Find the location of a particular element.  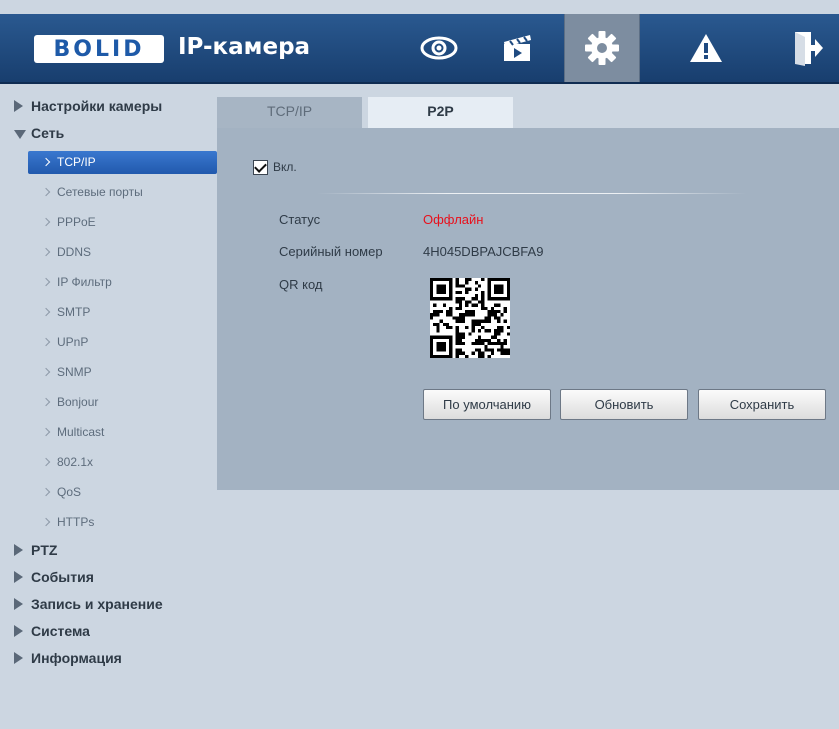

sidebar-item-smtp: SMTP is located at coordinates (115, 312).